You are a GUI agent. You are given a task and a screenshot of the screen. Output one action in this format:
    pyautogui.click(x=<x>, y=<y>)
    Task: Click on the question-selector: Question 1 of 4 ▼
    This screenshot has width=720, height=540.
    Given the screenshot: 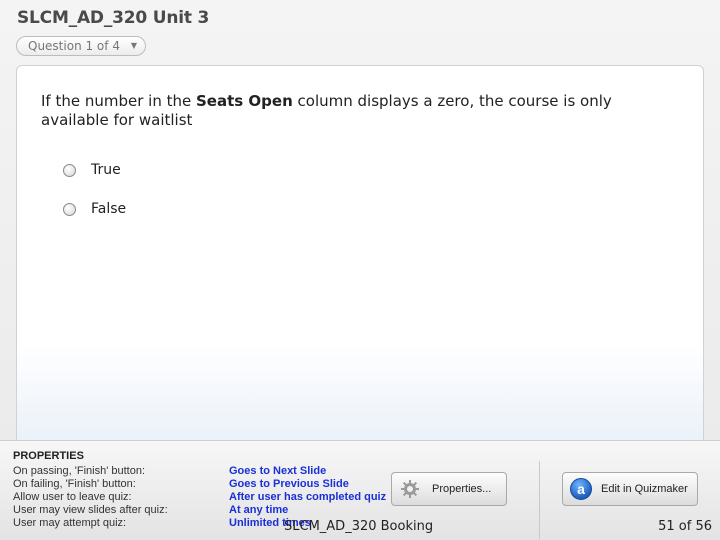 What is the action you would take?
    pyautogui.click(x=81, y=46)
    